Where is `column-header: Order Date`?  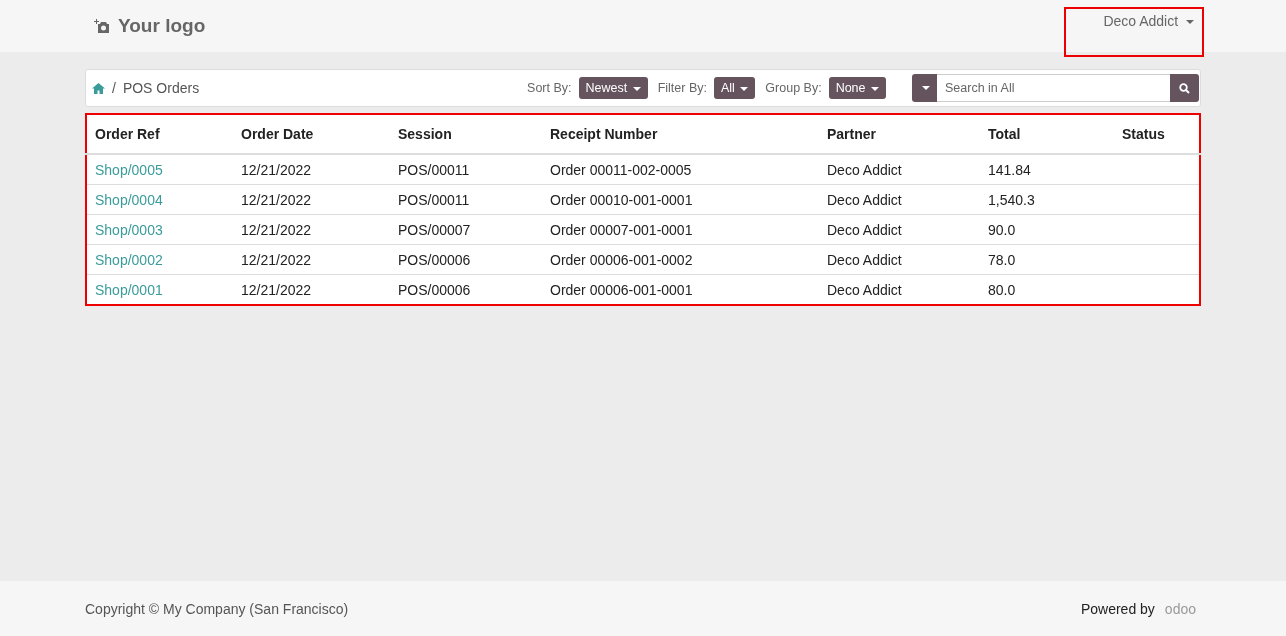 column-header: Order Date is located at coordinates (311, 134).